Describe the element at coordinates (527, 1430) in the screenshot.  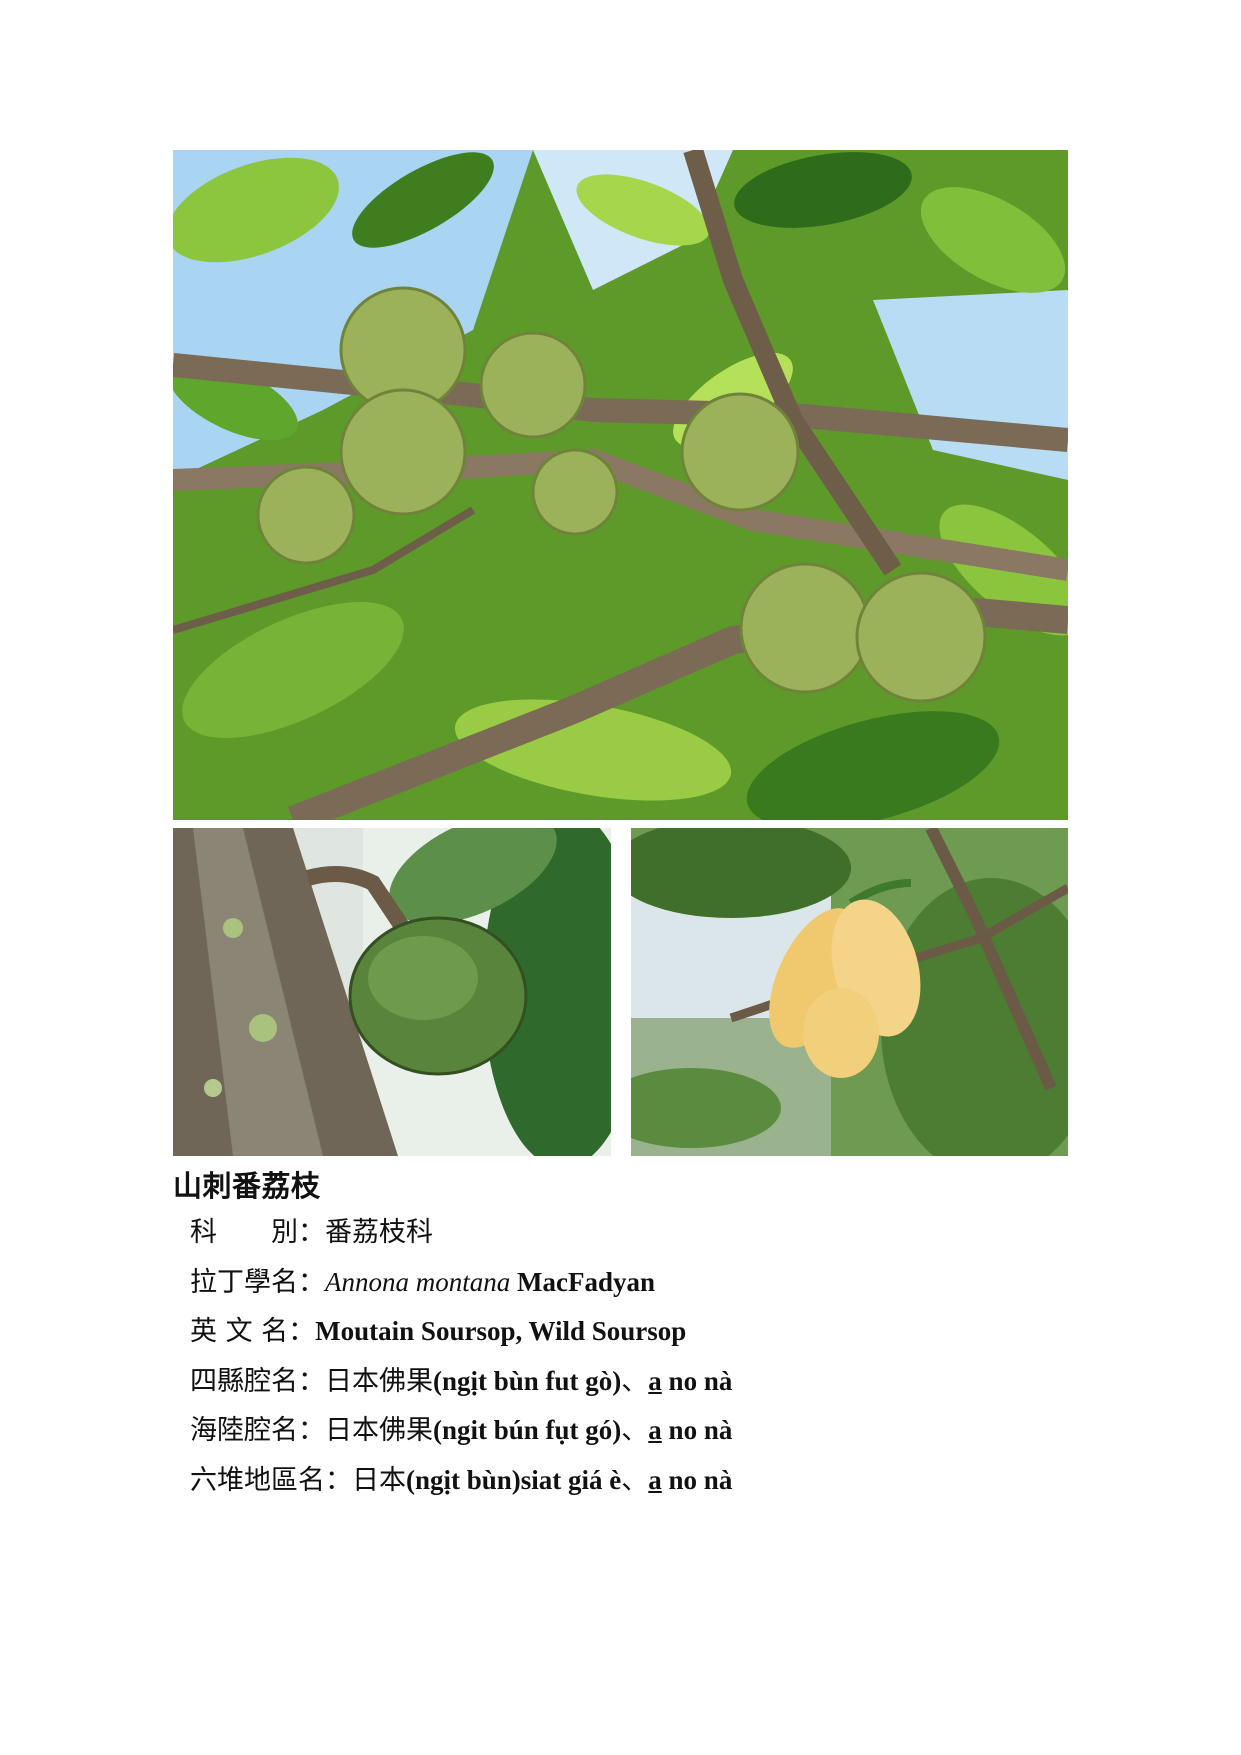
I see `hailu-name-romanization: (ngit bún fụt gó)` at that location.